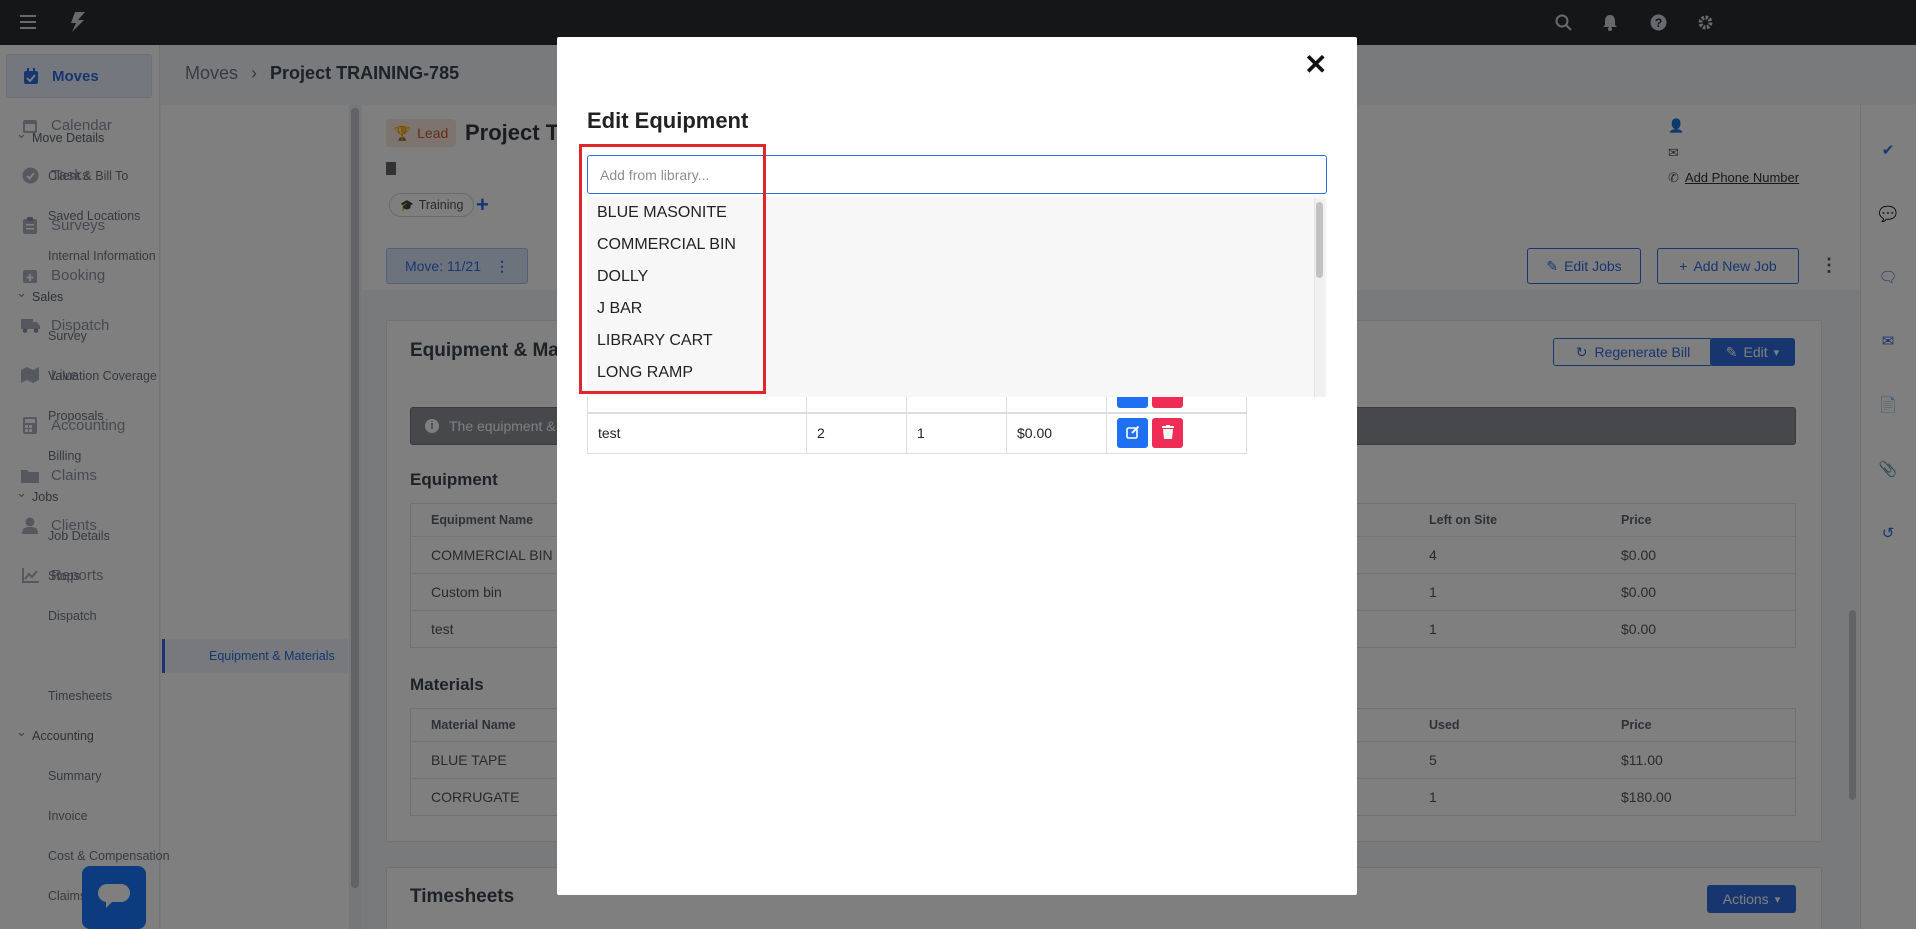  What do you see at coordinates (1319, 240) in the screenshot?
I see `library-scroll-thumb` at bounding box center [1319, 240].